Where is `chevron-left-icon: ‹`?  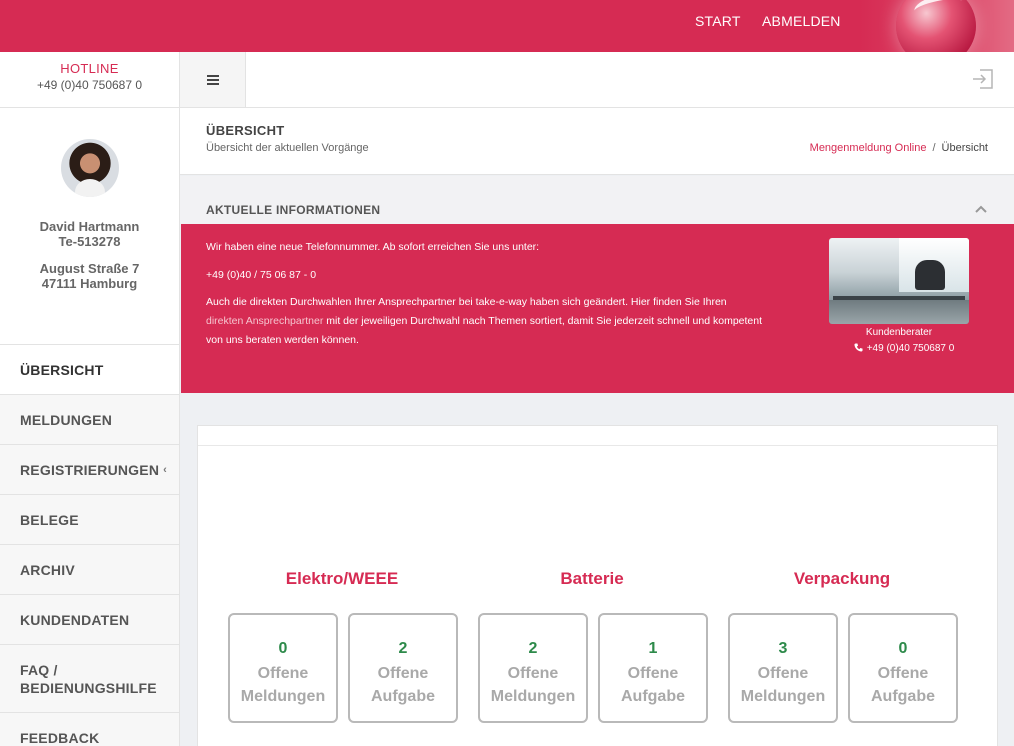
chevron-left-icon: ‹ is located at coordinates (165, 469).